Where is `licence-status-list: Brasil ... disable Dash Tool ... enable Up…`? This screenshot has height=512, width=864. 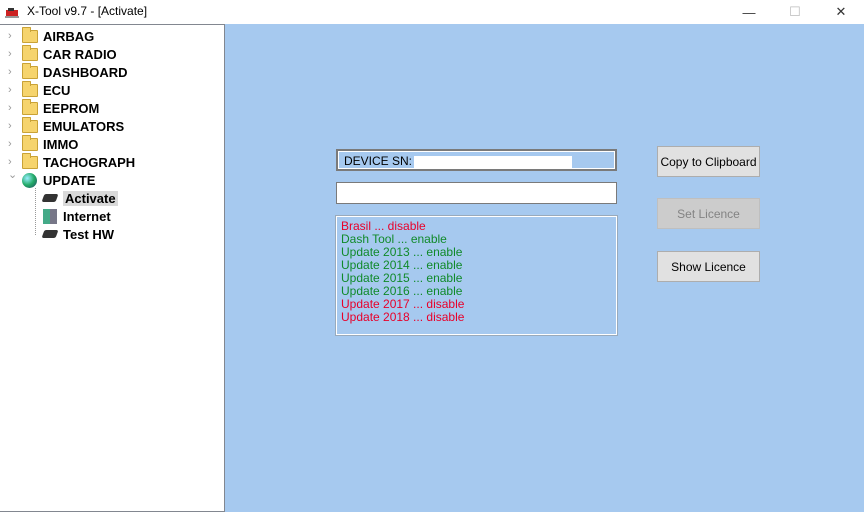
licence-status-list: Brasil ... disable Dash Tool ... enable Up… is located at coordinates (476, 275).